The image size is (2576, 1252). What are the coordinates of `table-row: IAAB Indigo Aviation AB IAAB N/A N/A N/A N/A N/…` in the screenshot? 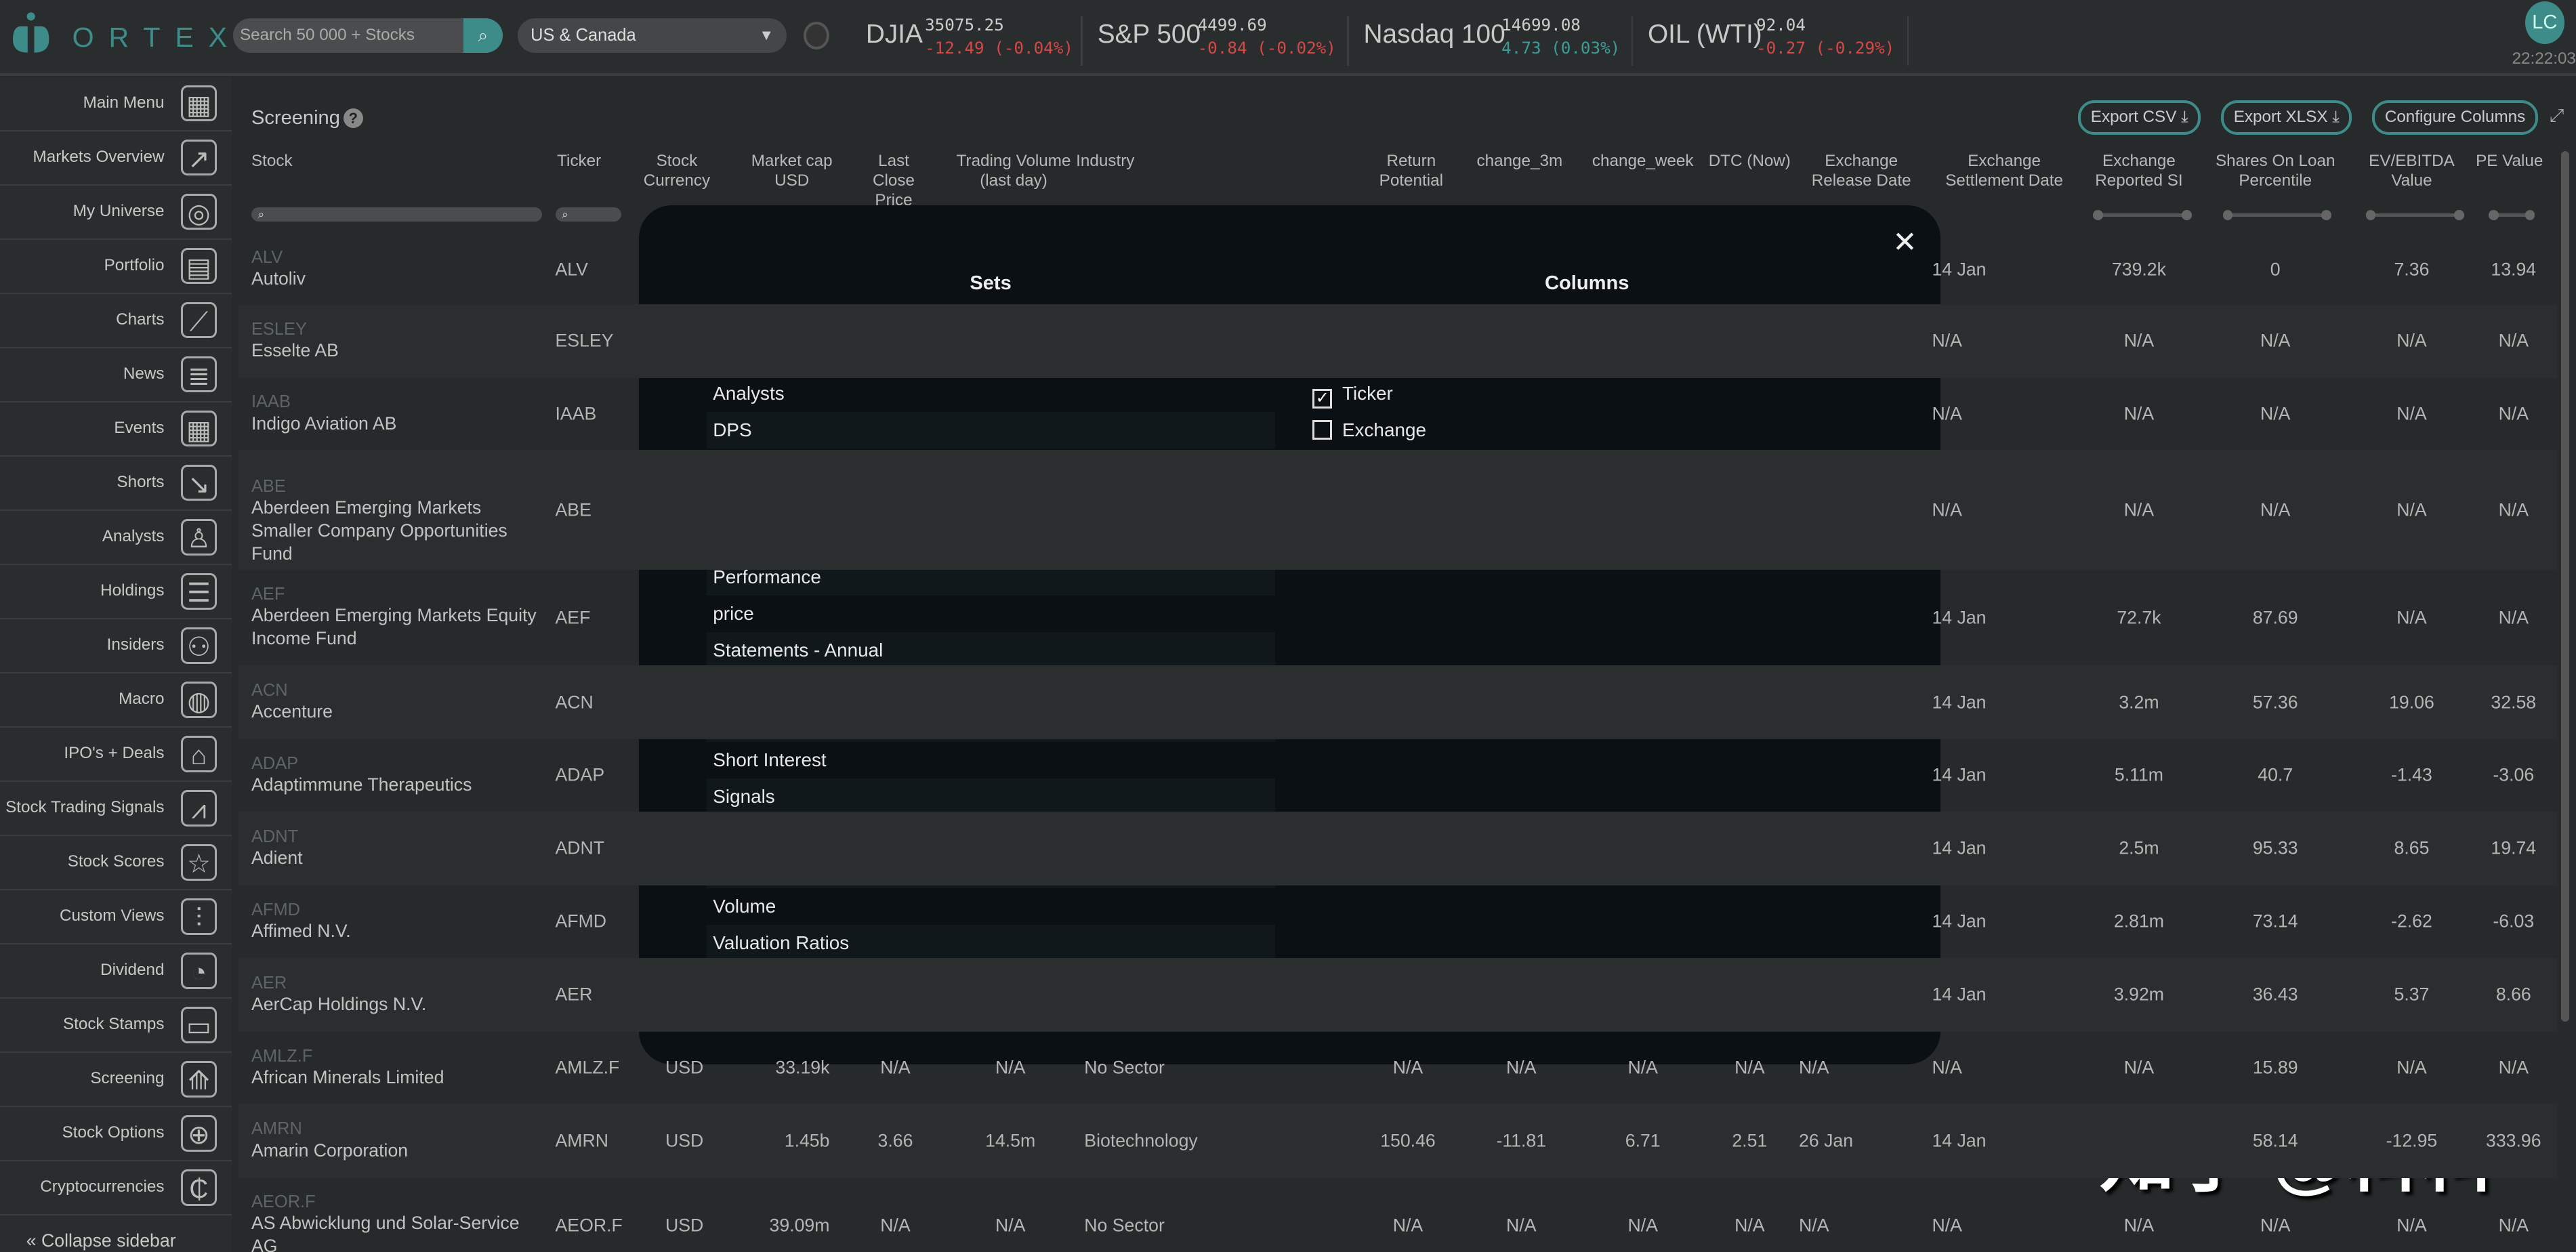 It's located at (1398, 414).